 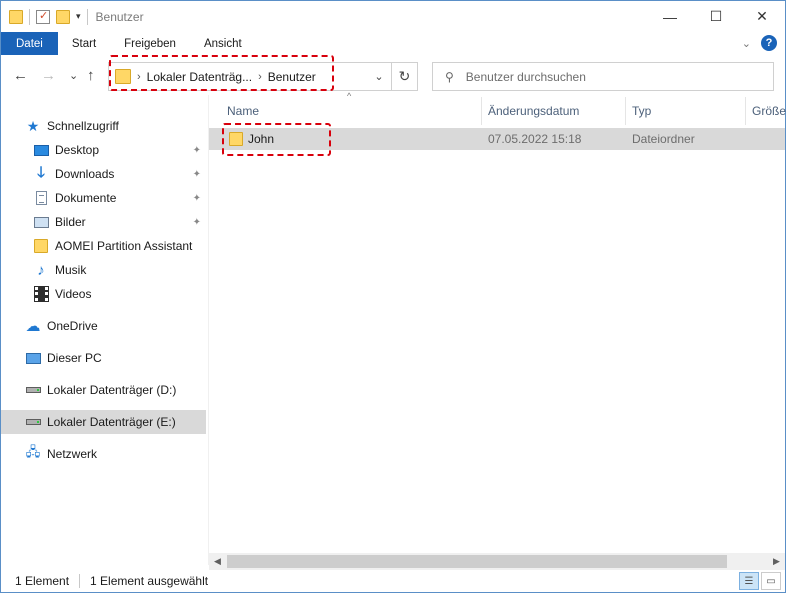 What do you see at coordinates (663, 139) in the screenshot?
I see `type-cell: Dateiordner` at bounding box center [663, 139].